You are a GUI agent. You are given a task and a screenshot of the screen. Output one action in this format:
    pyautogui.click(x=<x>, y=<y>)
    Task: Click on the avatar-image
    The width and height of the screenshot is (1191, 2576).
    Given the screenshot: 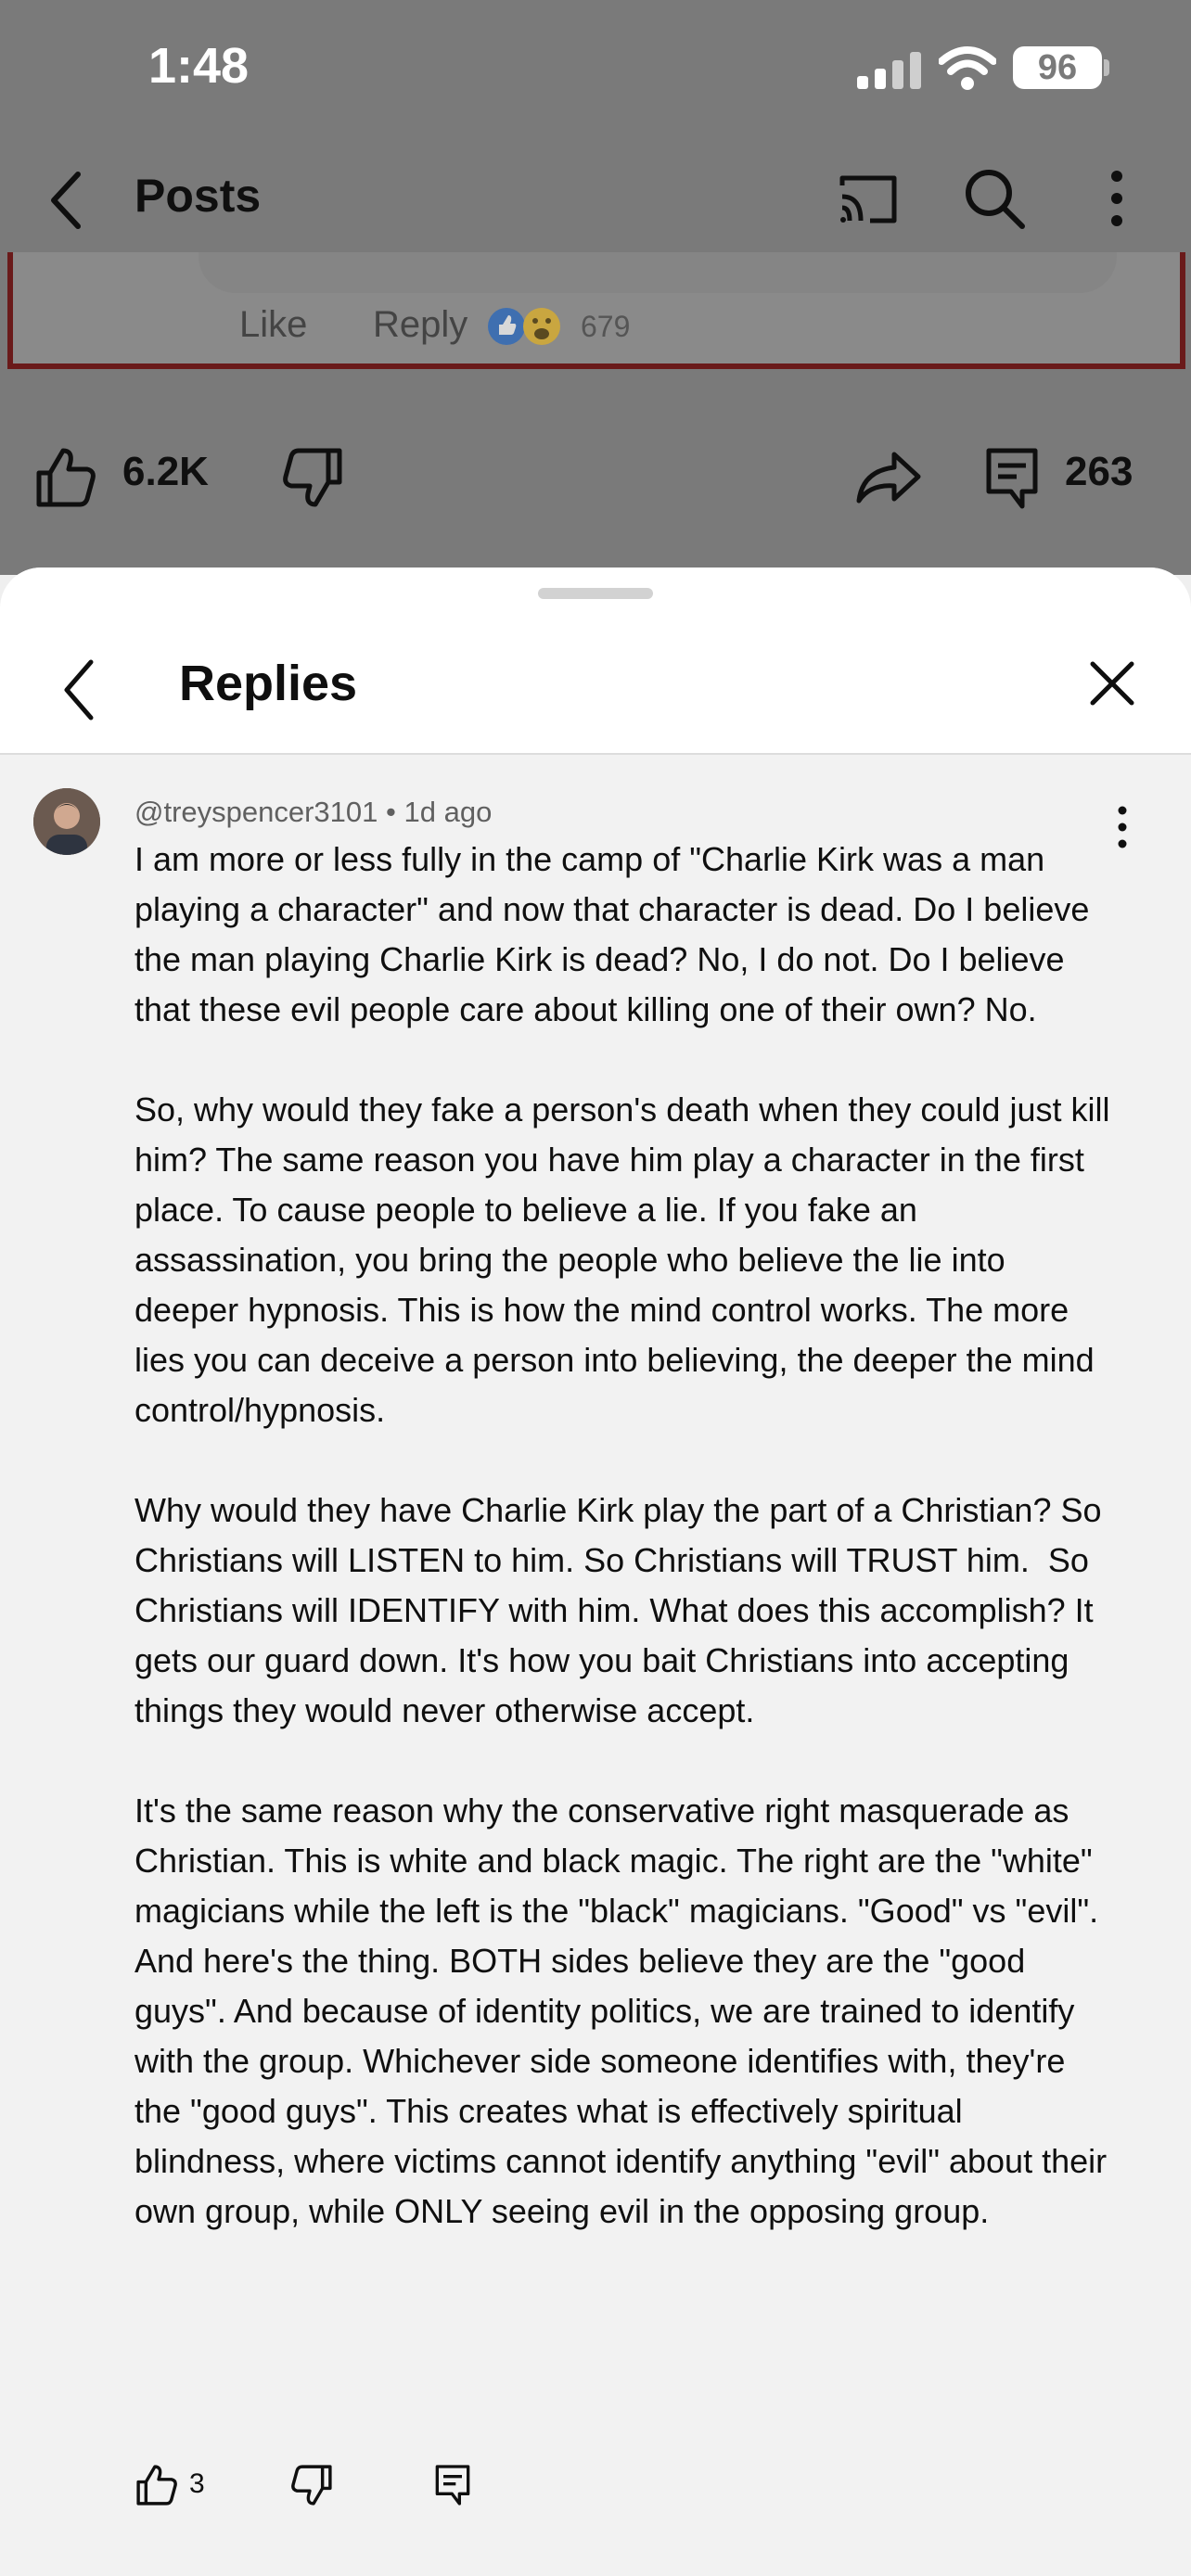 What is the action you would take?
    pyautogui.click(x=66, y=821)
    